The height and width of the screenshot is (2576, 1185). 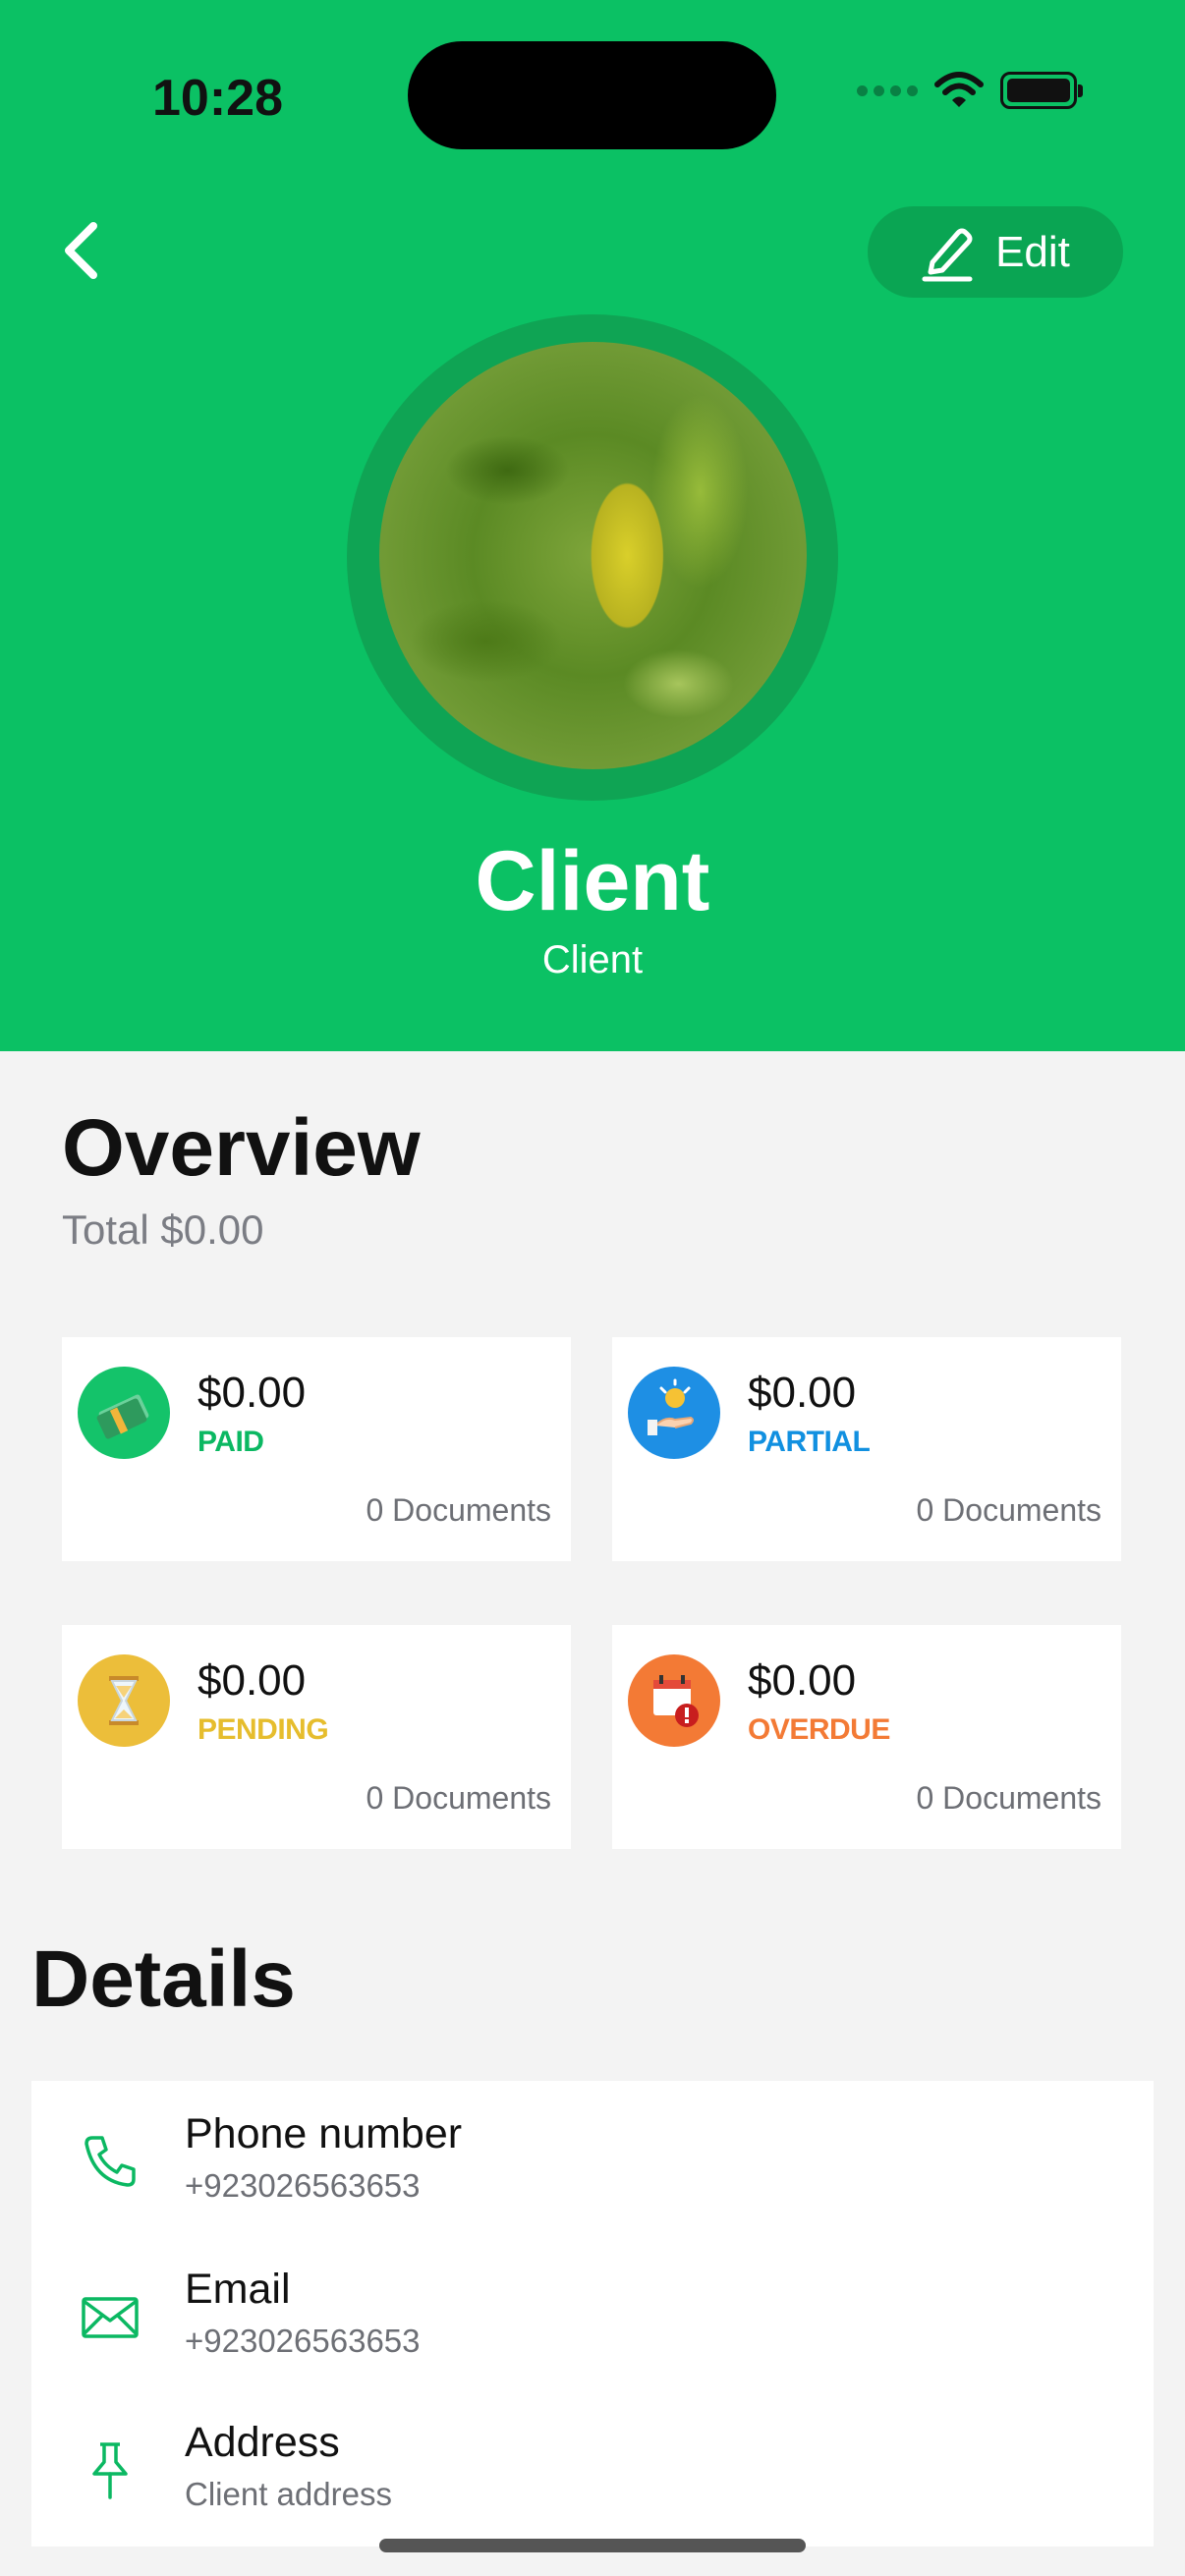 What do you see at coordinates (819, 1729) in the screenshot?
I see `overdue-label: OVERDUE` at bounding box center [819, 1729].